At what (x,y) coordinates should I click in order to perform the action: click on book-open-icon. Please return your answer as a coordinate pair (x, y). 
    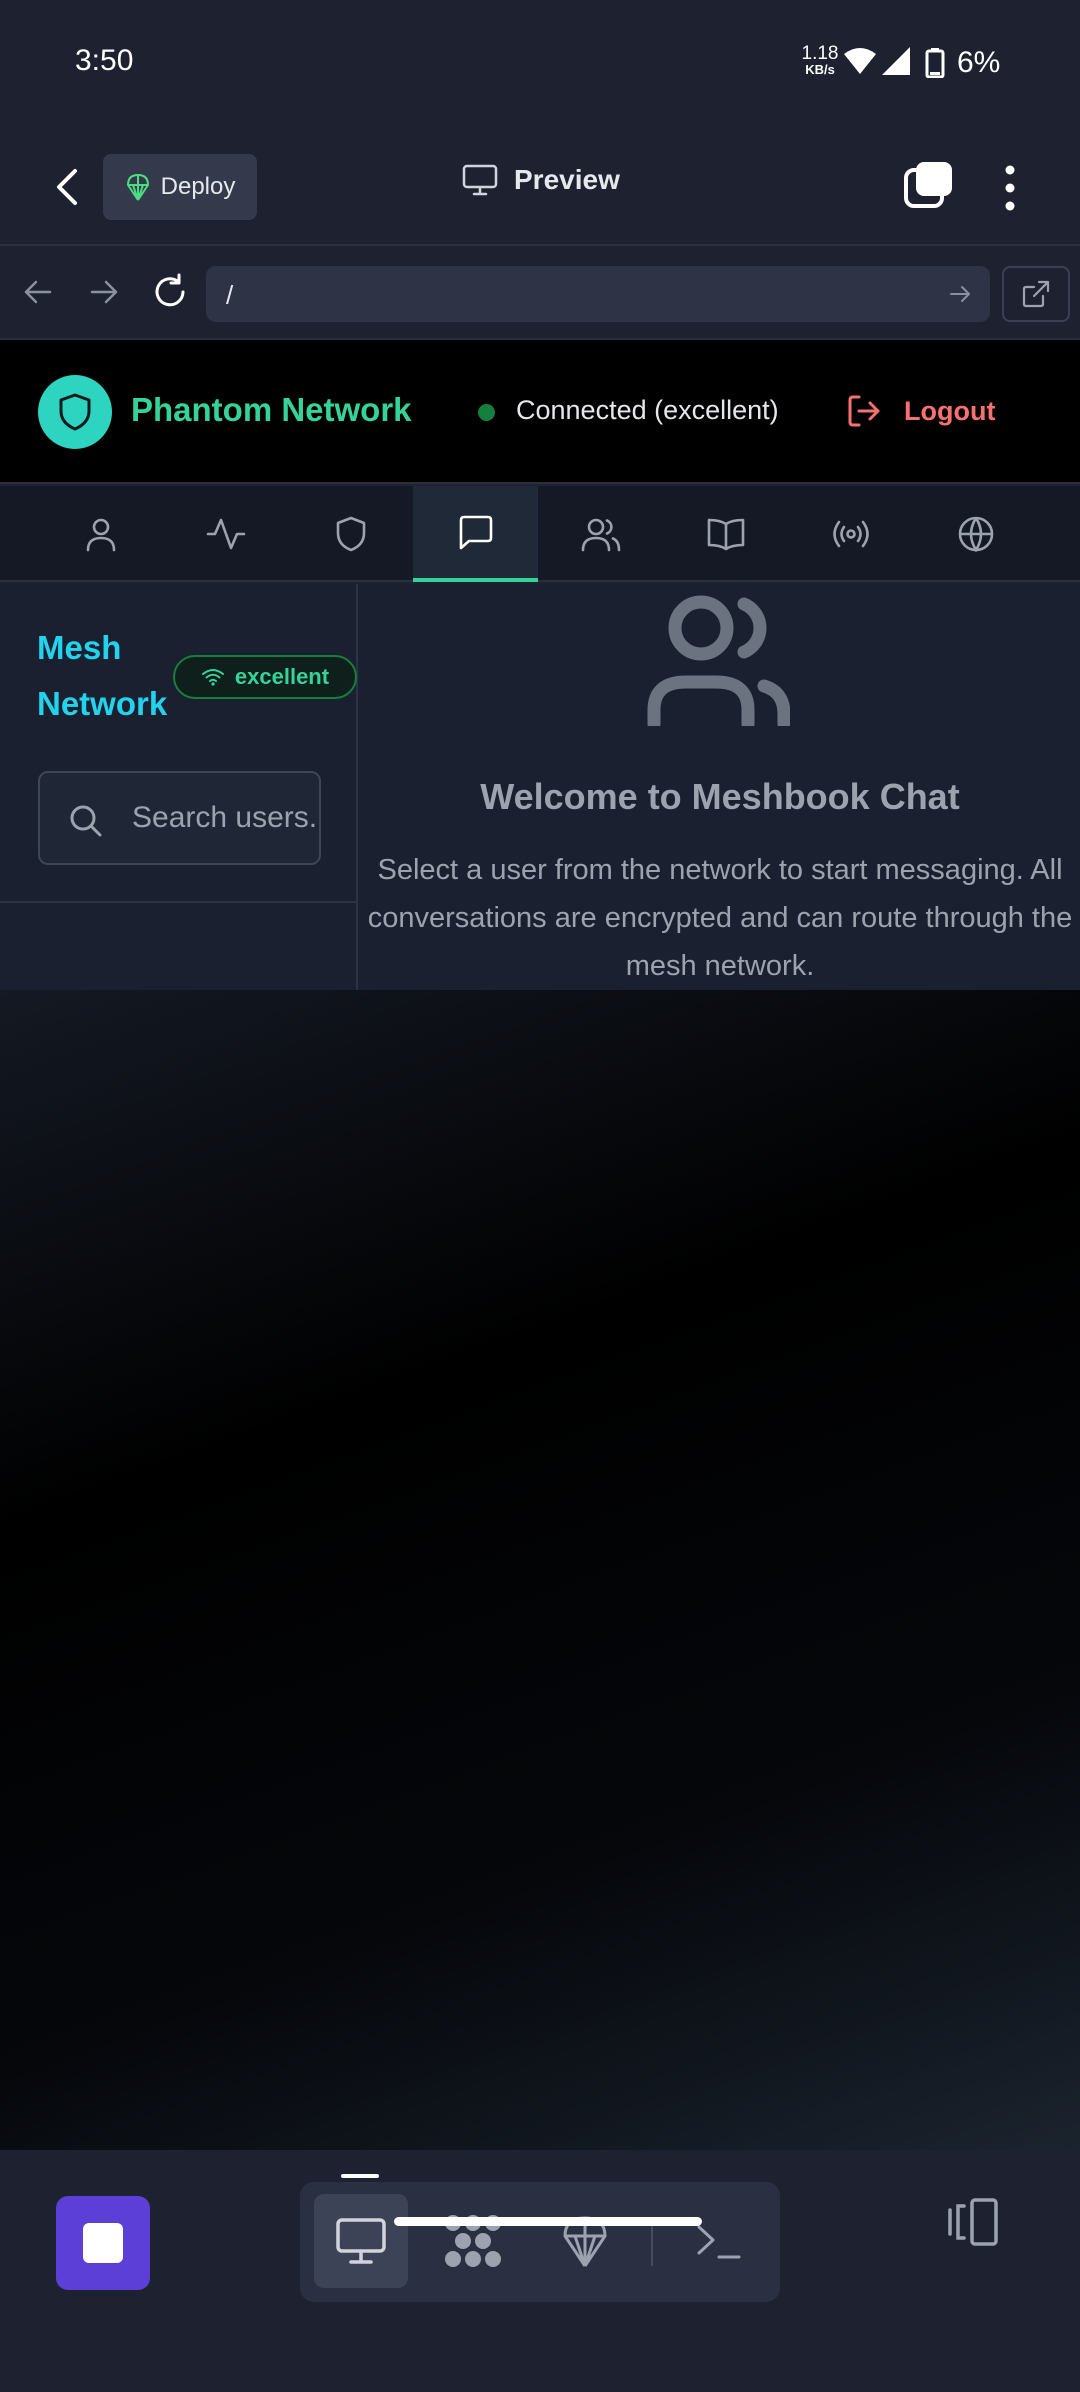
    Looking at the image, I should click on (725, 534).